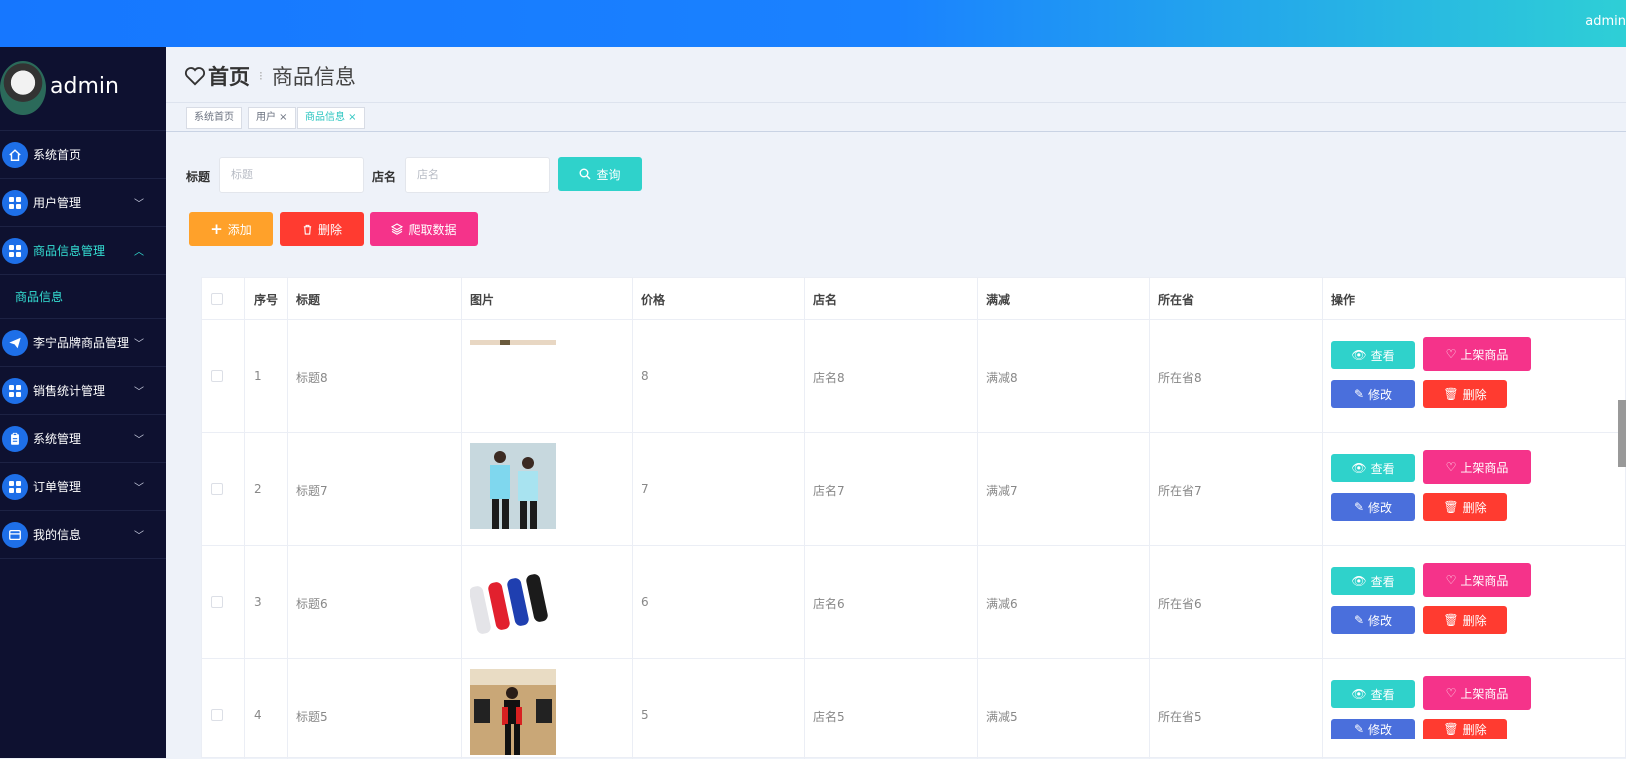 The image size is (1626, 759). Describe the element at coordinates (83, 439) in the screenshot. I see `sidebar-item-system: 系统管理 ﹀` at that location.